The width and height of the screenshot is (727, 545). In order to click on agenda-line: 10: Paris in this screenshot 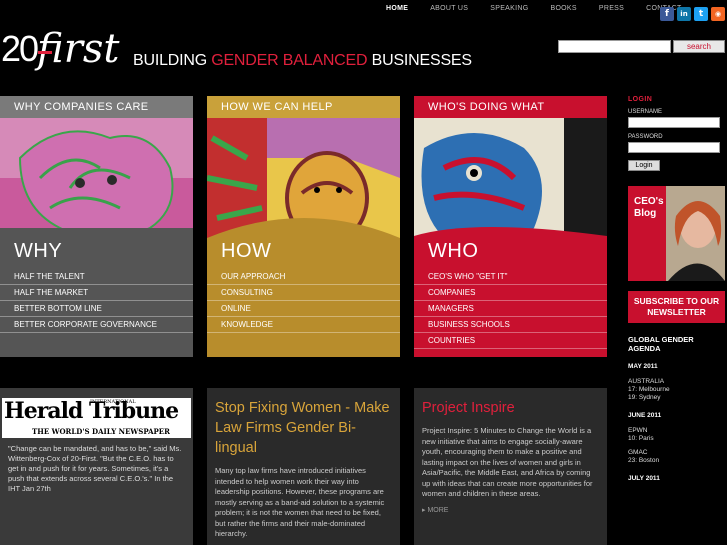, I will do `click(641, 438)`.